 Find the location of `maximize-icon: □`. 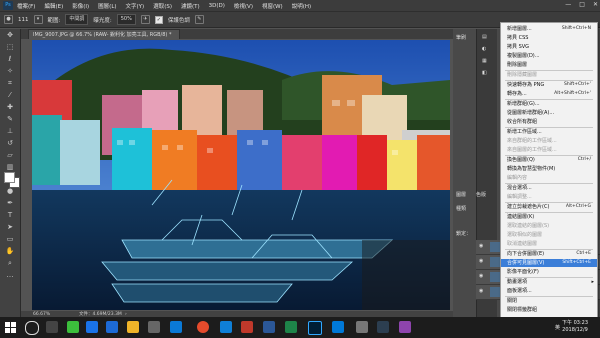

maximize-icon: □ is located at coordinates (582, 4).